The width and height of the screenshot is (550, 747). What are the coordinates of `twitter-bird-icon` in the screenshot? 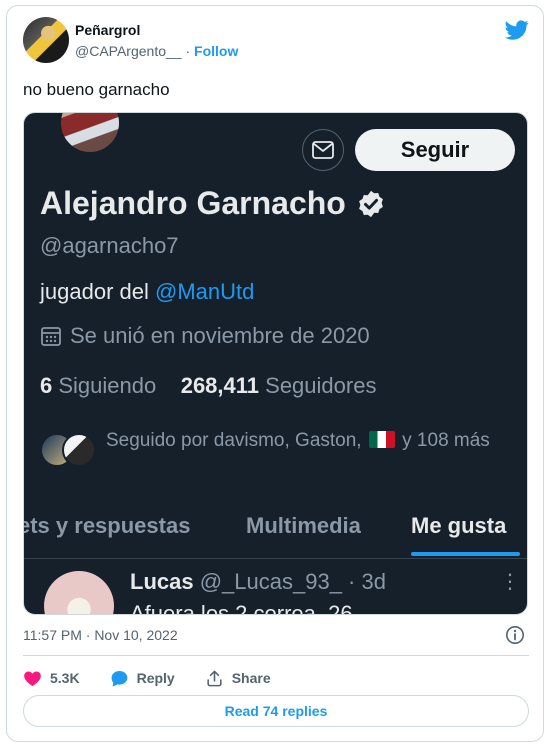 It's located at (517, 30).